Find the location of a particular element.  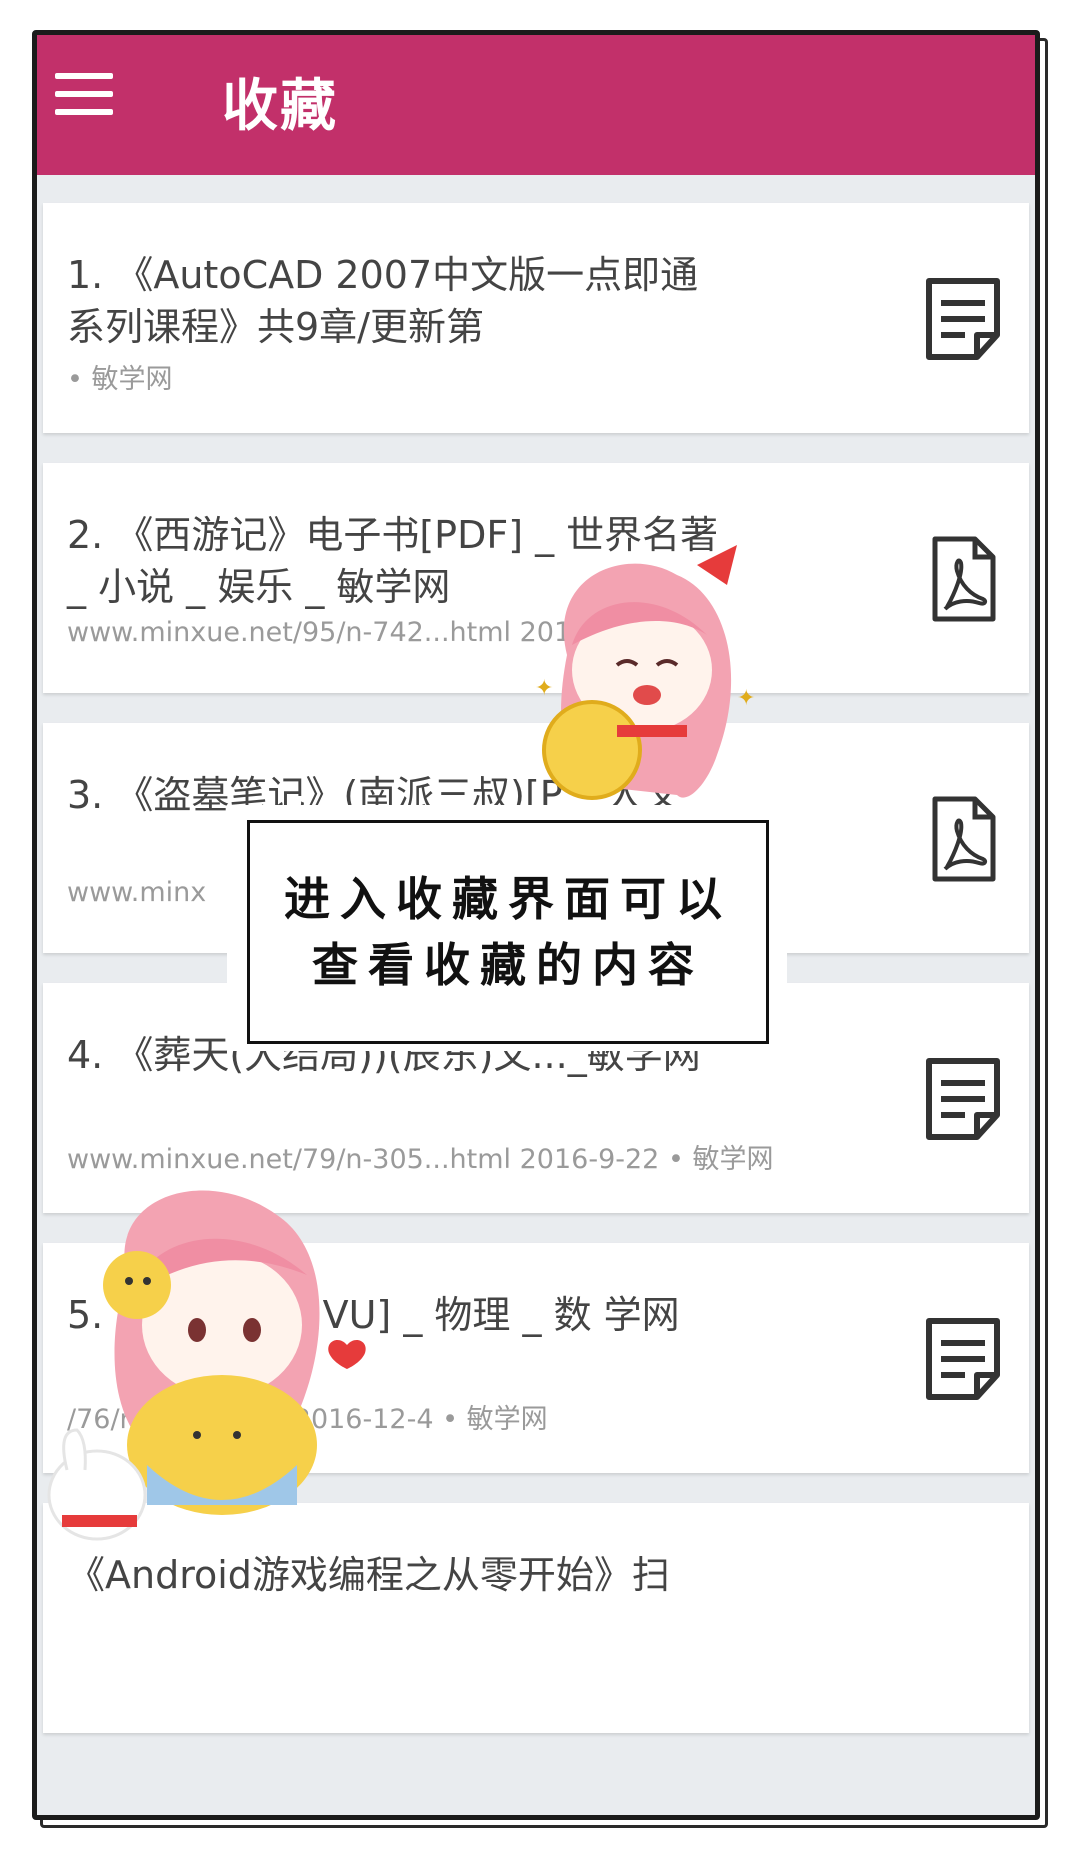

caption-box: 进入收藏界面可以 查看收藏的内容 is located at coordinates (508, 932).